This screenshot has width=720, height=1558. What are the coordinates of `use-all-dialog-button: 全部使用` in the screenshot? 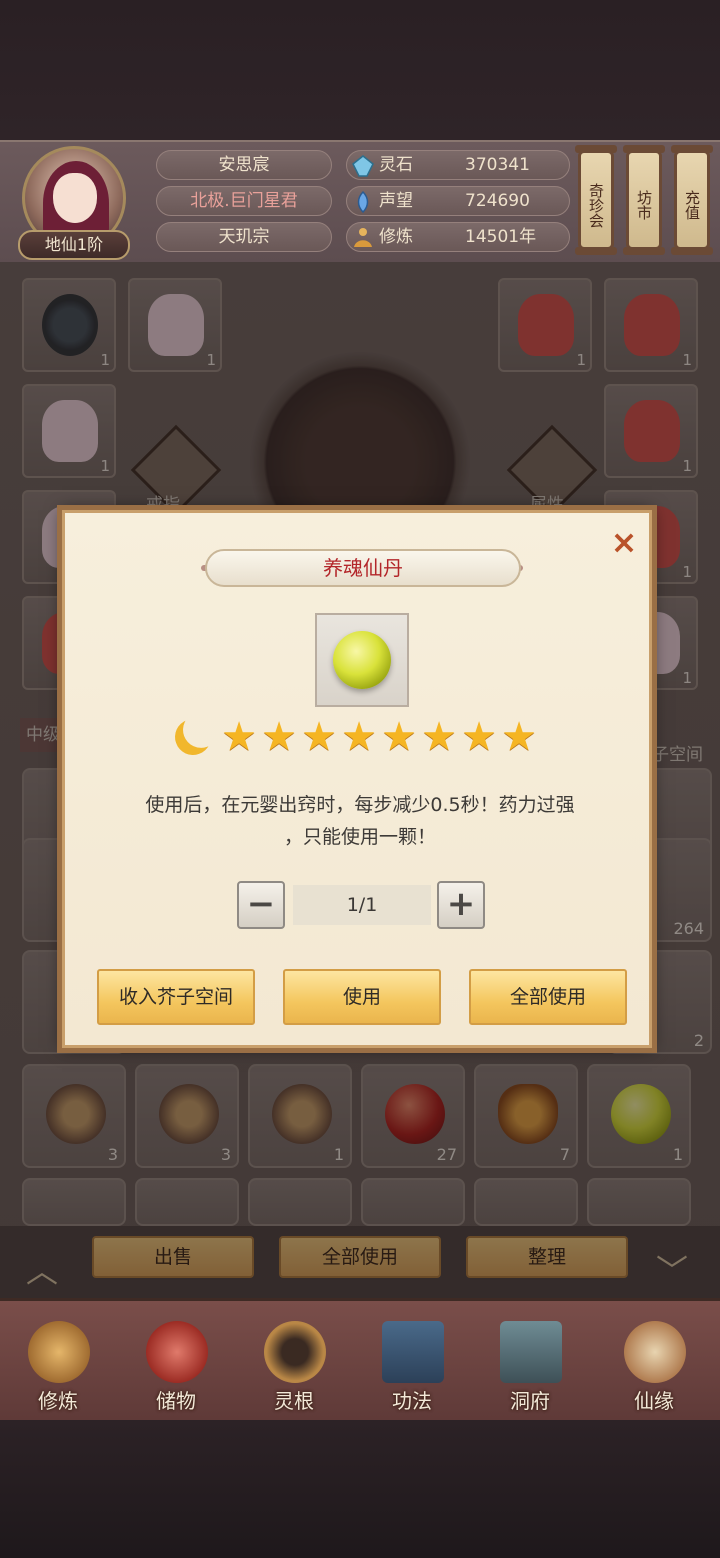 It's located at (548, 997).